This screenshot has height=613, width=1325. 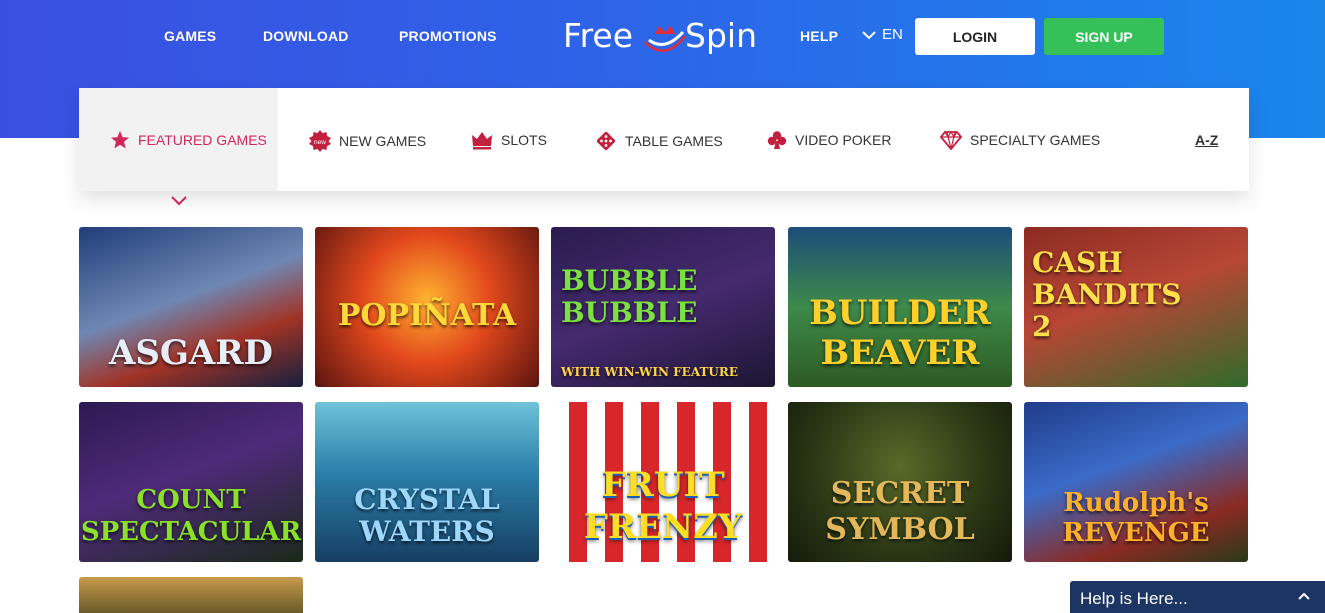 I want to click on game-title: CRYSTAL WATERS, so click(x=427, y=515).